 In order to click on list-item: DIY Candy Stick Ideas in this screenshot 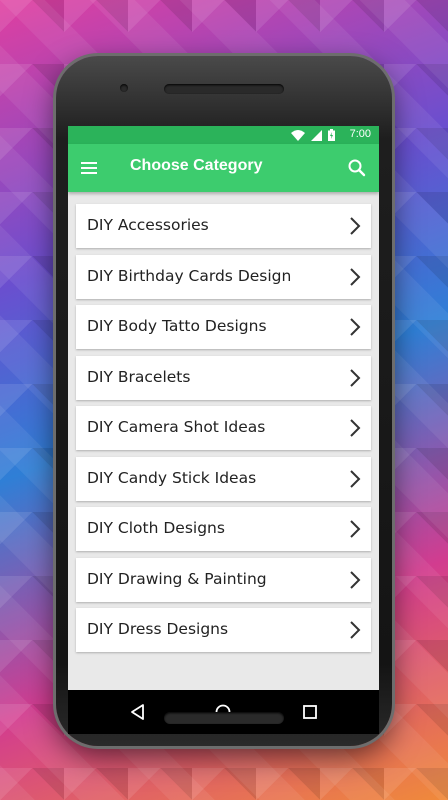, I will do `click(223, 478)`.